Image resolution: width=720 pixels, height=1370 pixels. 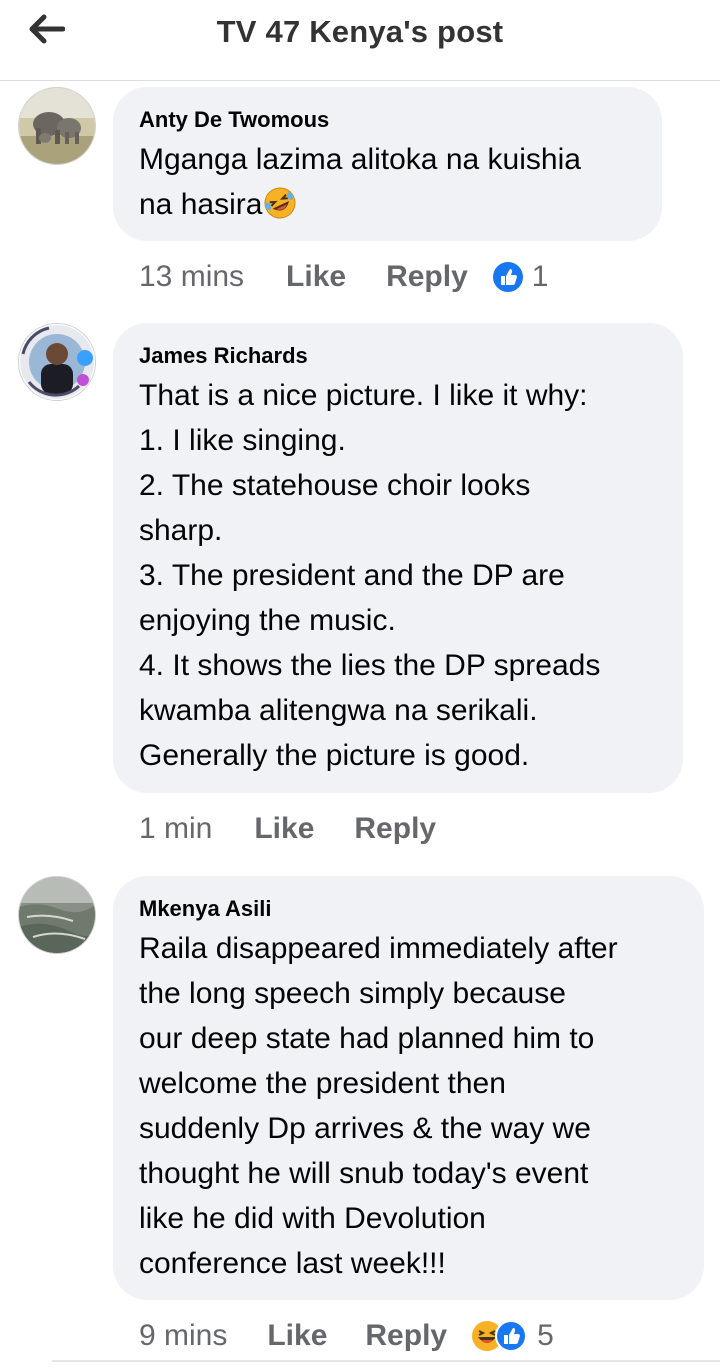 I want to click on rolling-laughing-emoji-icon, so click(x=280, y=203).